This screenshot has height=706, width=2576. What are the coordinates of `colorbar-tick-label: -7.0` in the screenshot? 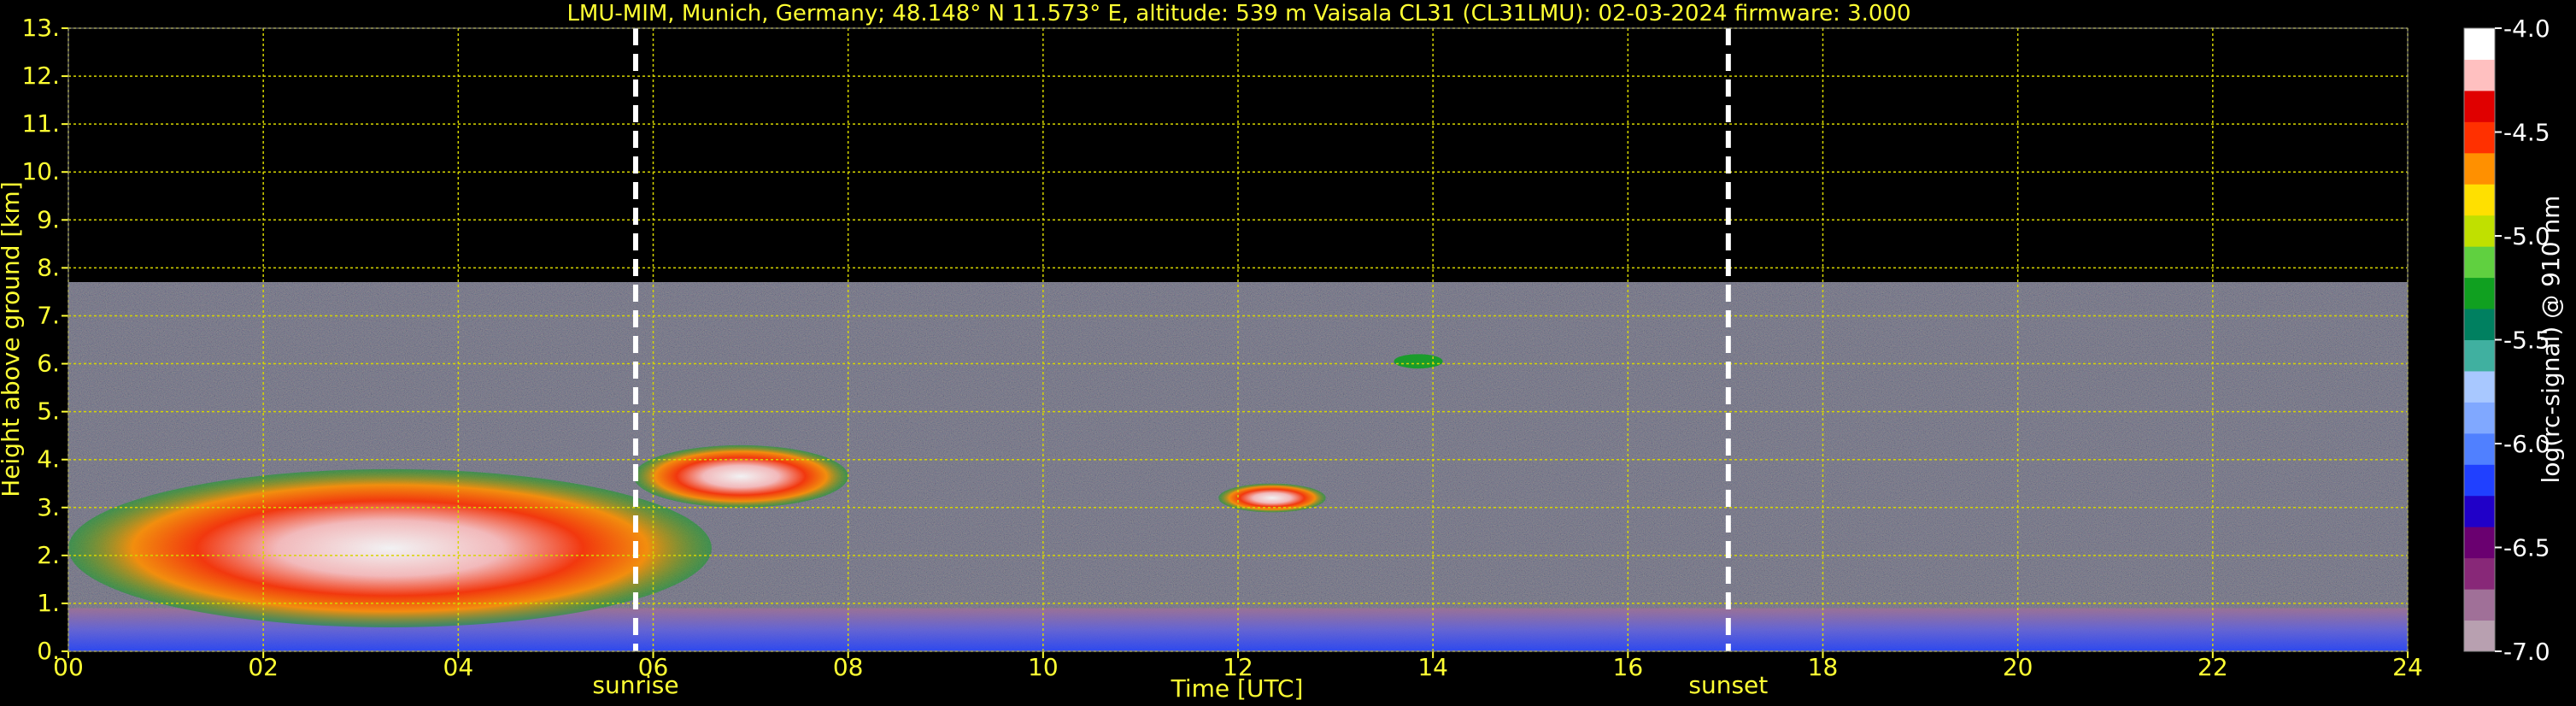 It's located at (2526, 652).